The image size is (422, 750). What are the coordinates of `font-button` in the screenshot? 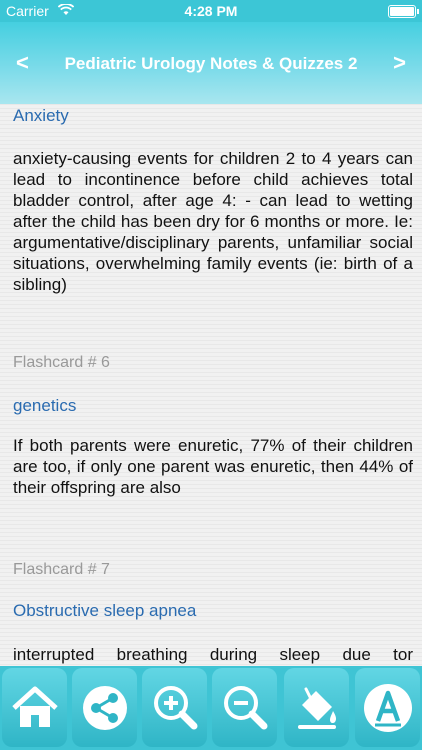 It's located at (387, 707).